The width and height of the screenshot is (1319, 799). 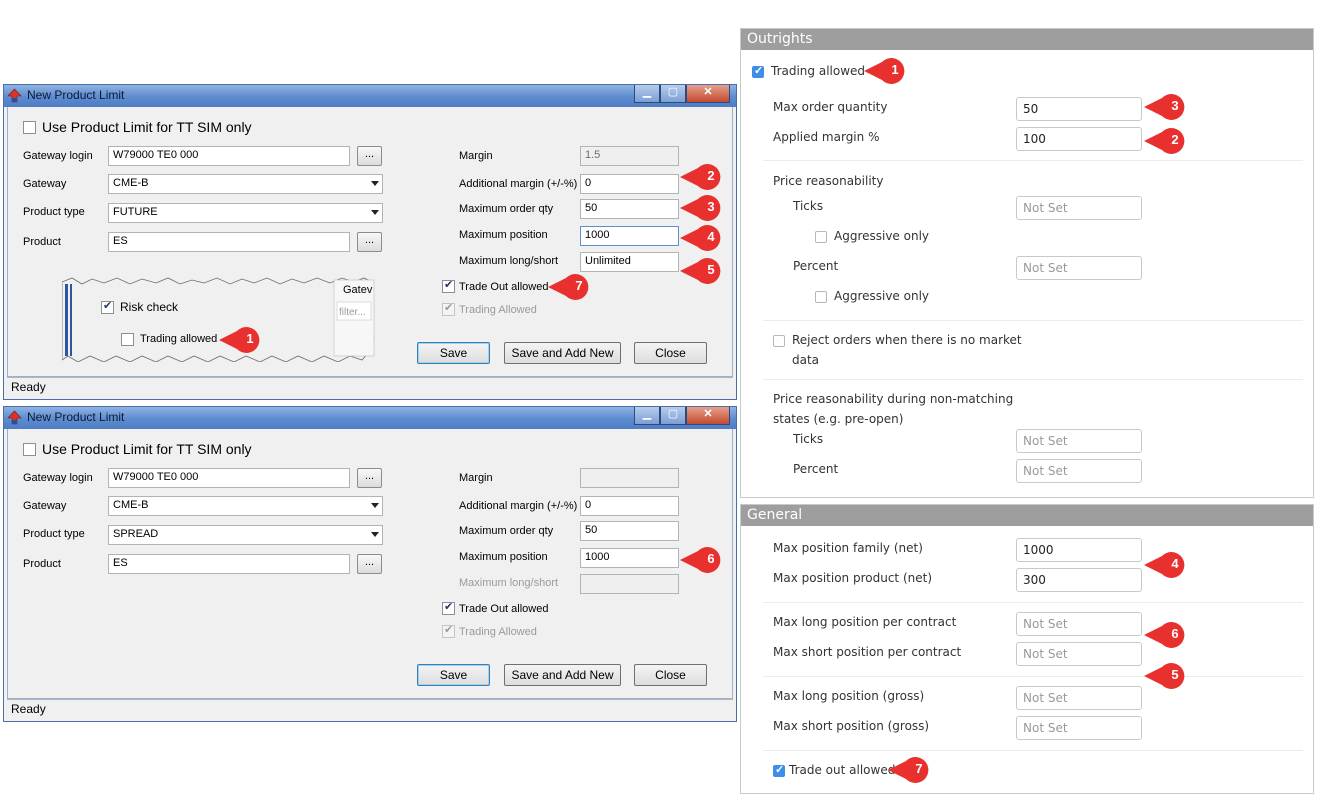 What do you see at coordinates (1027, 515) in the screenshot?
I see `general-header: General` at bounding box center [1027, 515].